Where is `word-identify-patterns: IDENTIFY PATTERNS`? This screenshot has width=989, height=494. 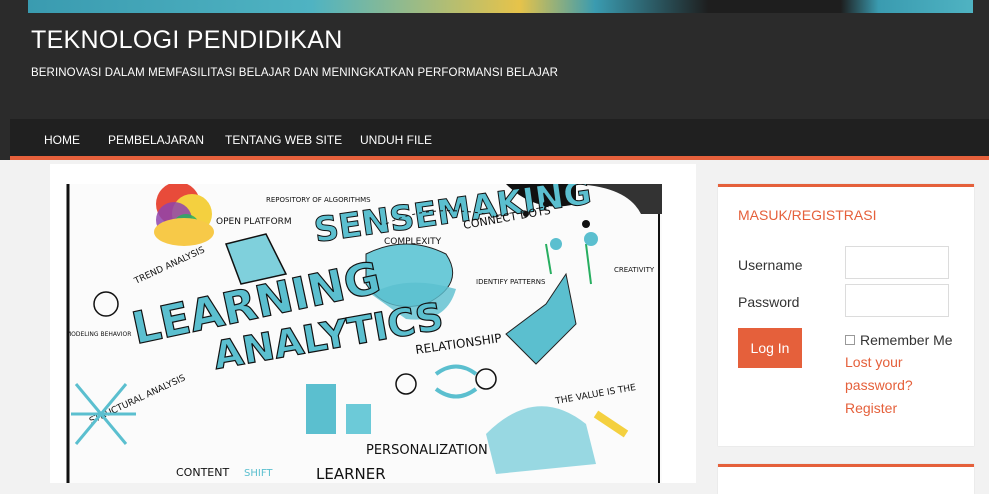 word-identify-patterns: IDENTIFY PATTERNS is located at coordinates (511, 282).